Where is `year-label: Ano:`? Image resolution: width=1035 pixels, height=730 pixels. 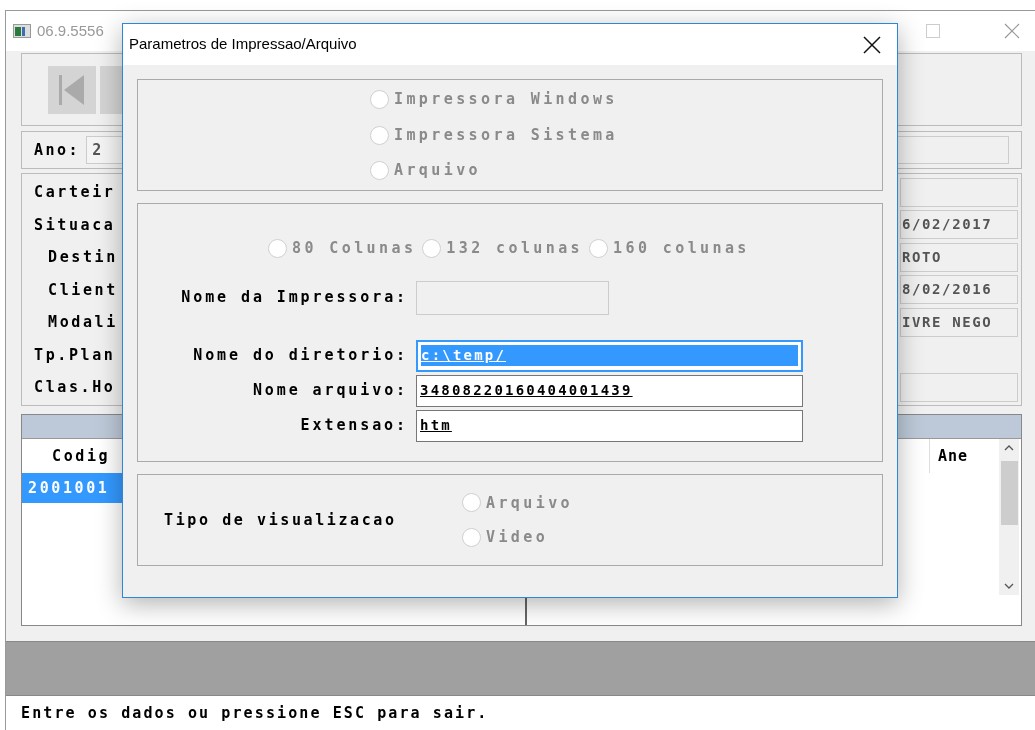
year-label: Ano: is located at coordinates (57, 150).